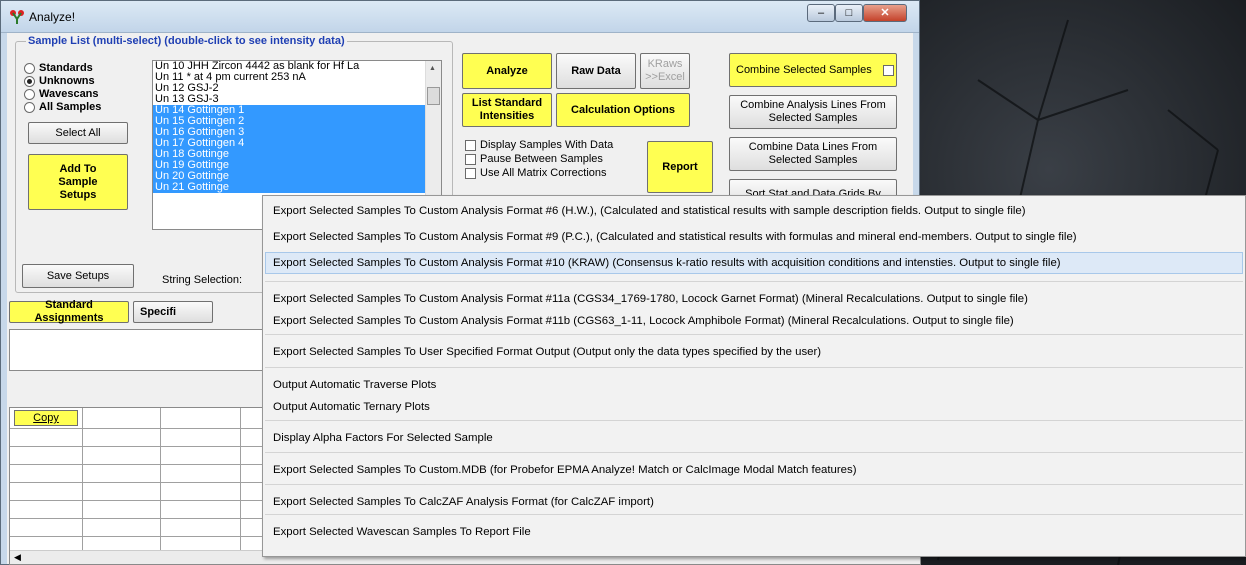 This screenshot has width=1246, height=565. I want to click on scroll-left-icon: ◀, so click(17, 557).